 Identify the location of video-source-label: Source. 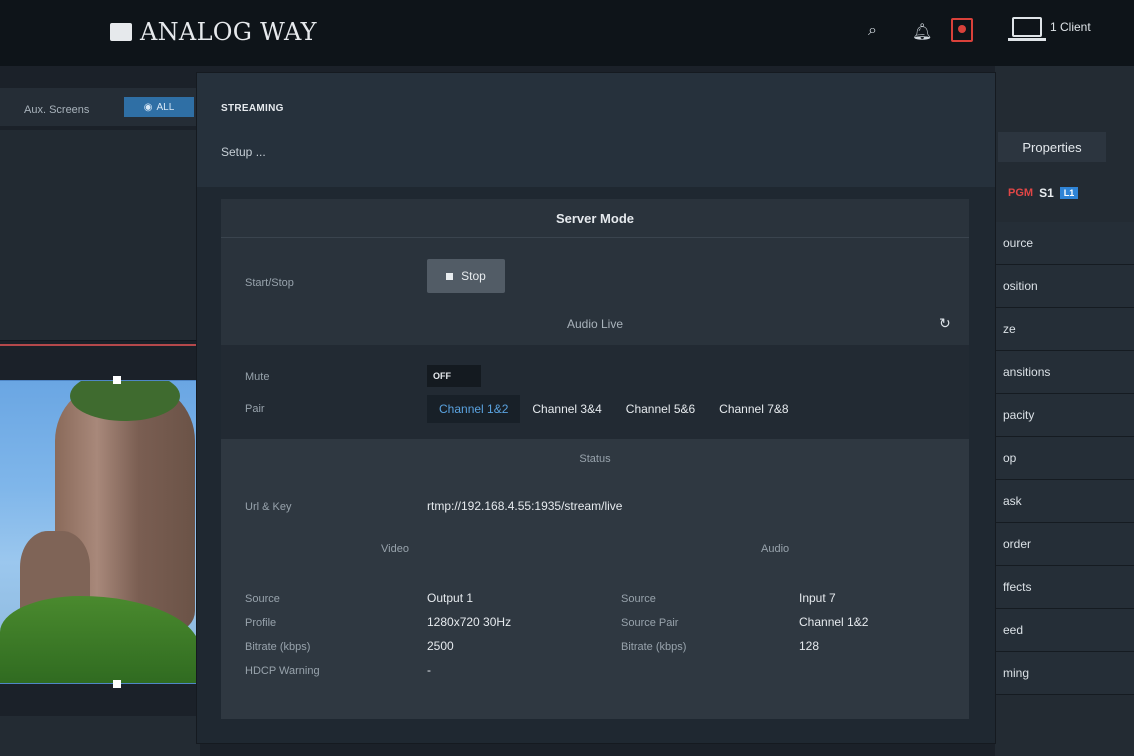
(262, 599).